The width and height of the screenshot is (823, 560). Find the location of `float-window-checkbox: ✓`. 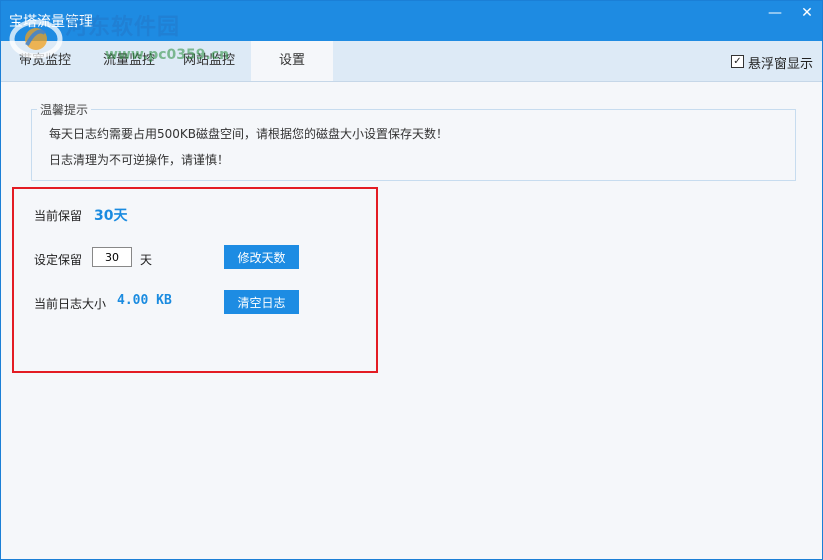

float-window-checkbox: ✓ is located at coordinates (737, 61).